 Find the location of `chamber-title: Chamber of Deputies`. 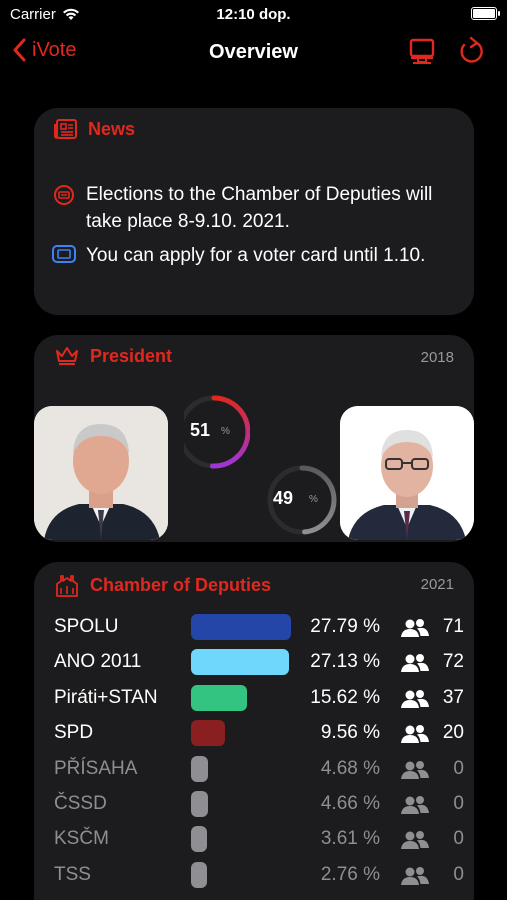

chamber-title: Chamber of Deputies is located at coordinates (181, 584).